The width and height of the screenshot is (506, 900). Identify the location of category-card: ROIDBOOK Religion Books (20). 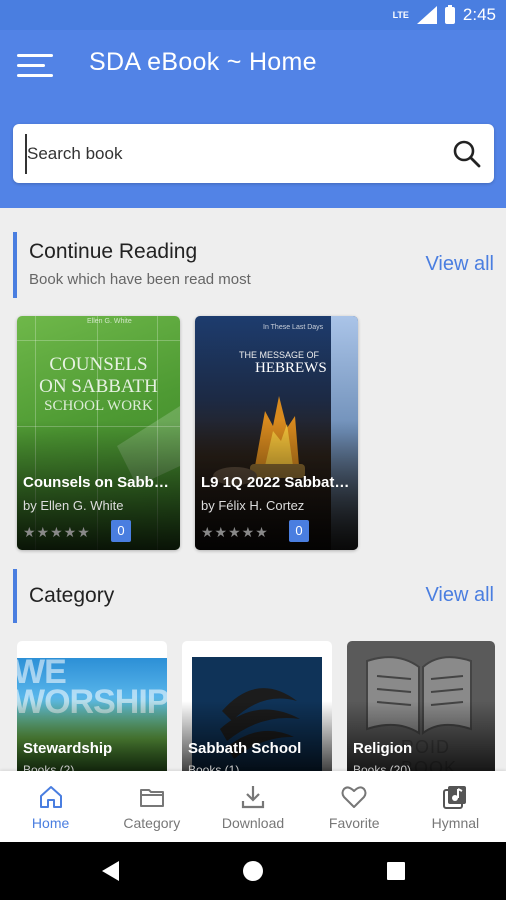
(421, 711).